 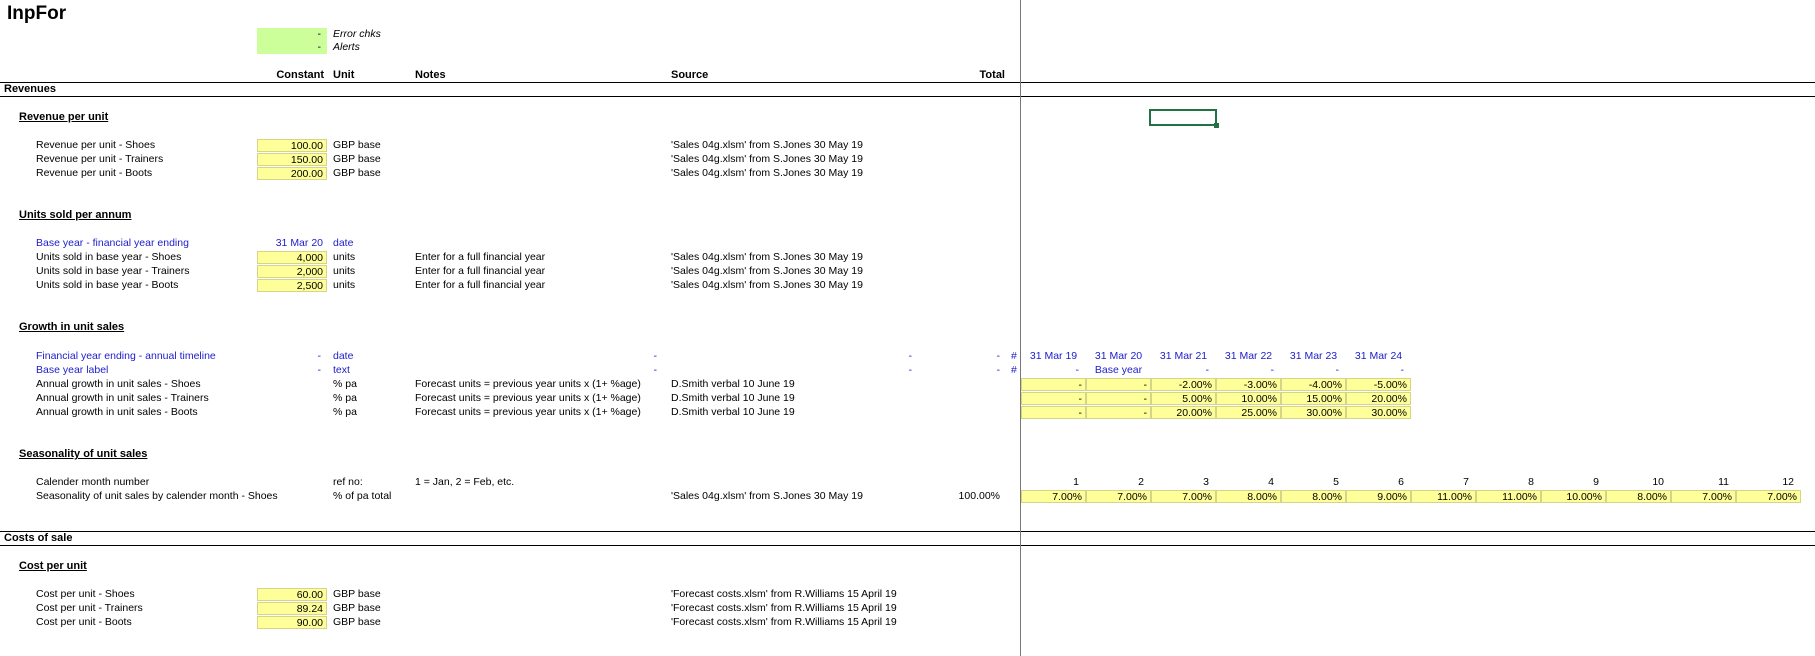 What do you see at coordinates (1118, 384) in the screenshot?
I see `growth-shoes-y1: -` at bounding box center [1118, 384].